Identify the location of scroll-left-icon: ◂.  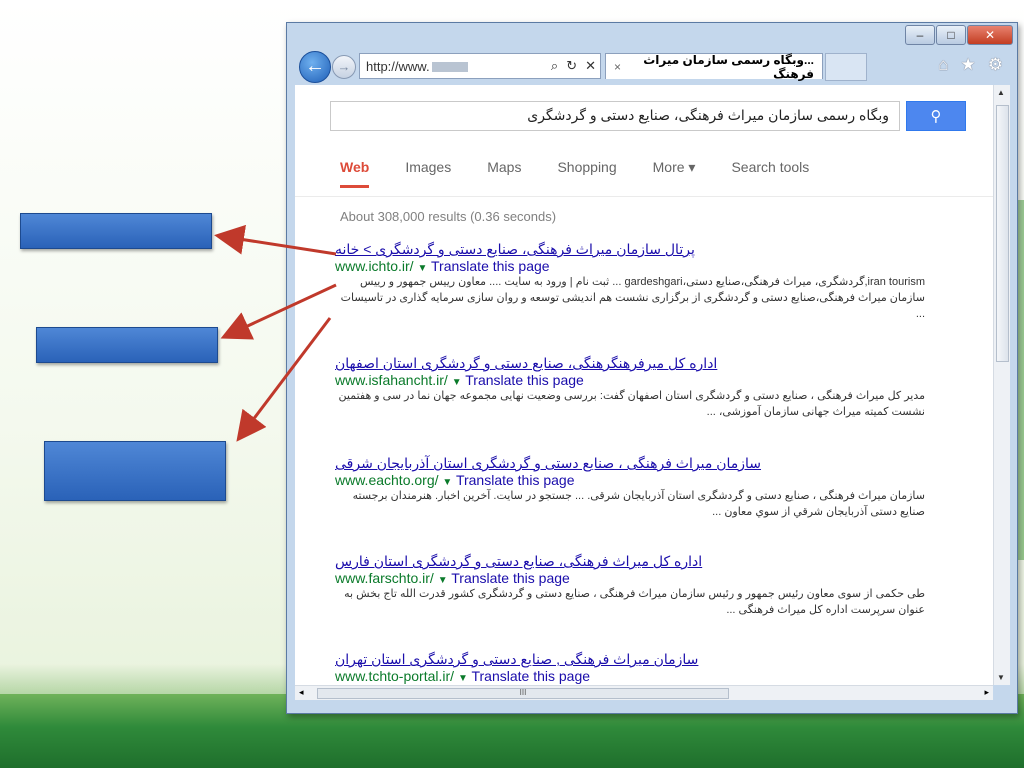
(301, 692).